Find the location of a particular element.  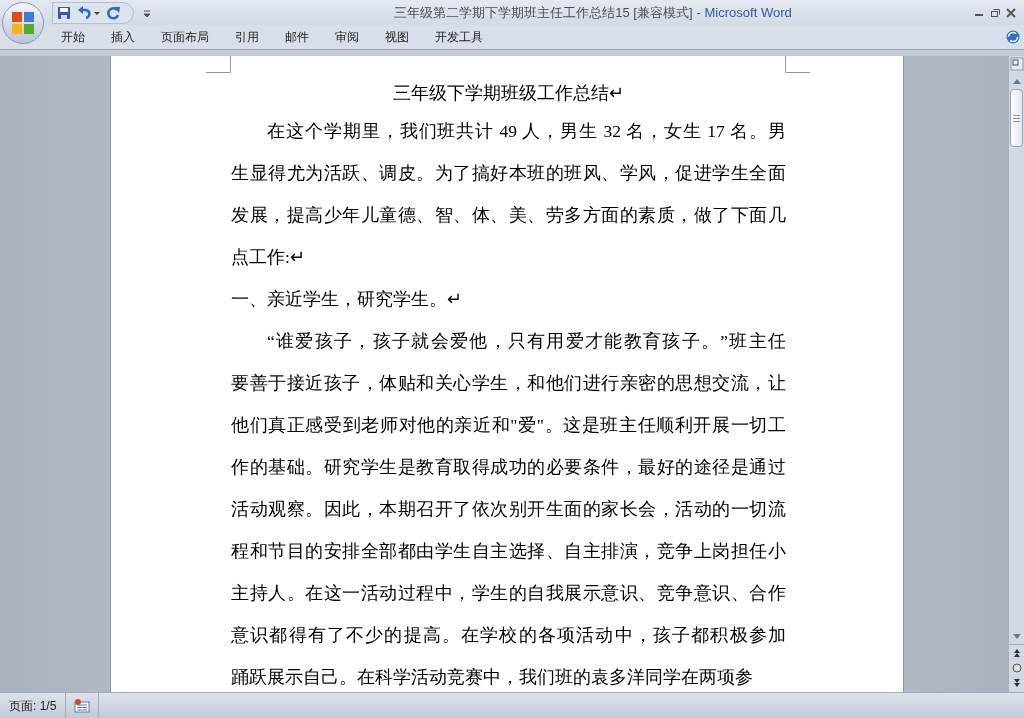

ribbon-tab: 插入 is located at coordinates (123, 37).